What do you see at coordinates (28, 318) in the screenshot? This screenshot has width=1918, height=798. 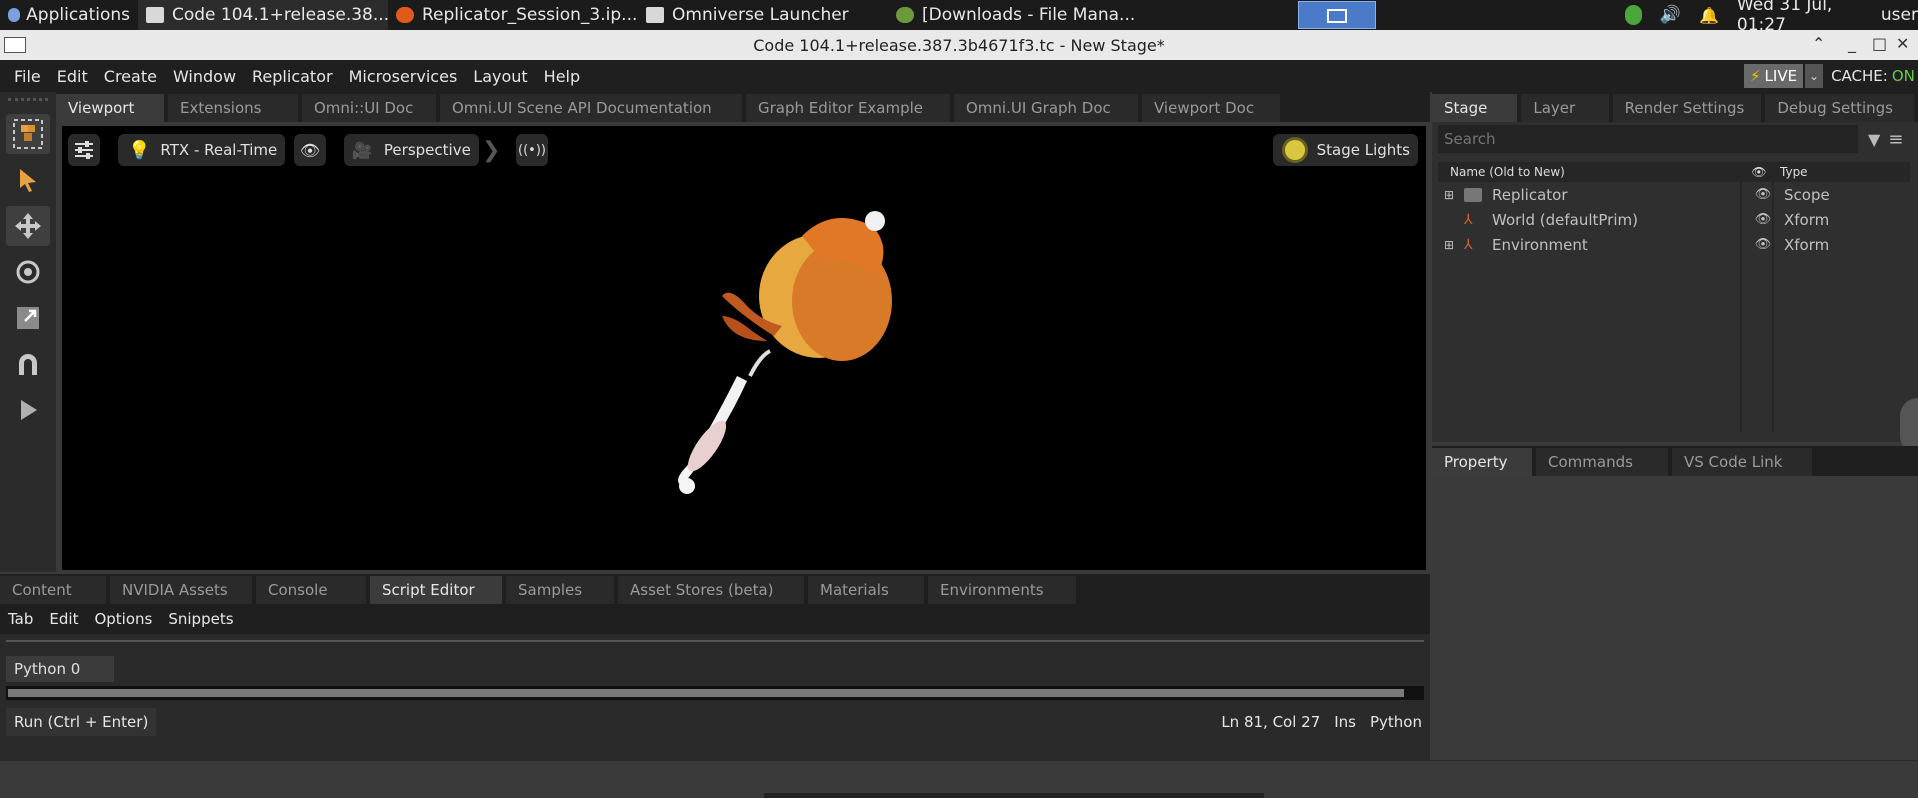 I see `scale-tool-button` at bounding box center [28, 318].